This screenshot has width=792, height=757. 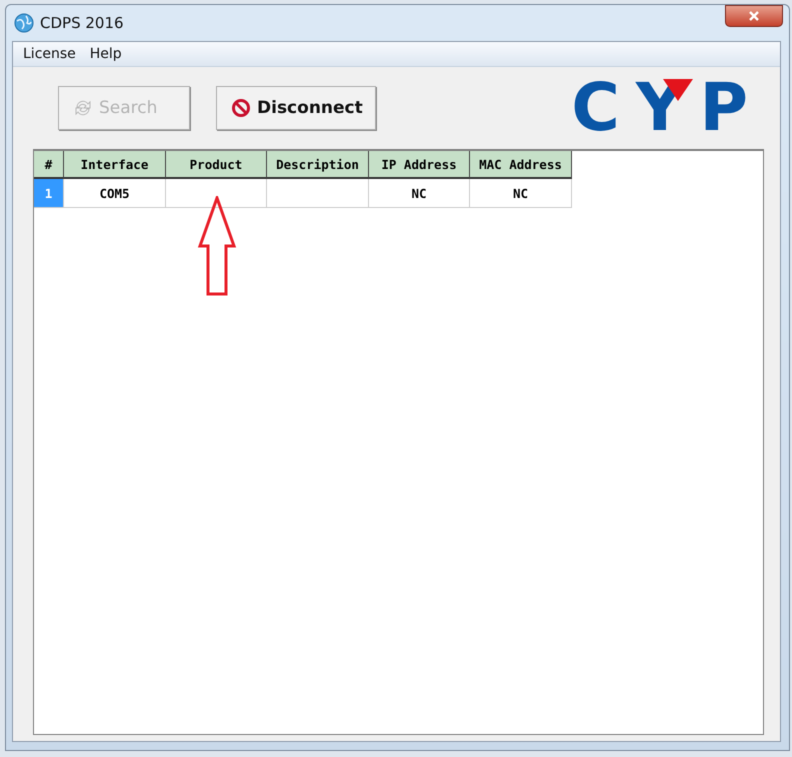 I want to click on window-title: CDPS 2016, so click(x=82, y=23).